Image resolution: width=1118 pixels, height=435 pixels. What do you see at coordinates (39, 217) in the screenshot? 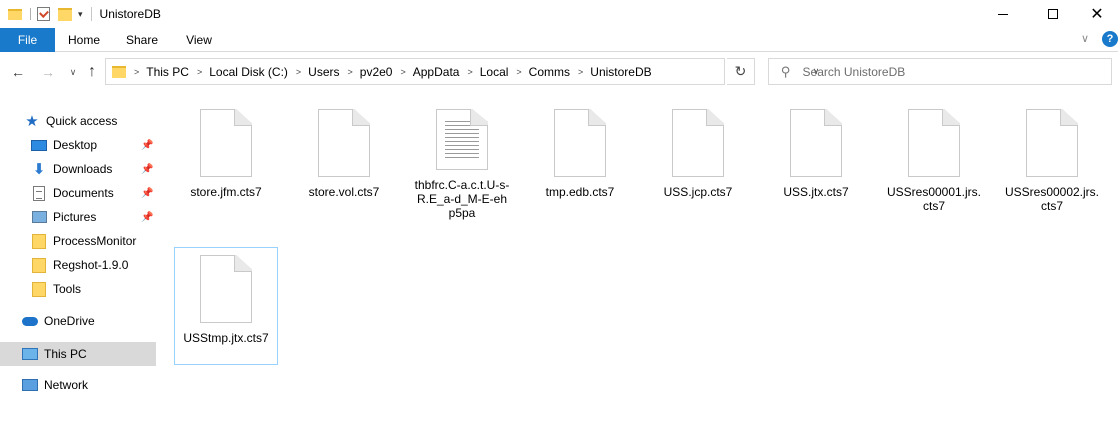
I see `pictures-icon` at bounding box center [39, 217].